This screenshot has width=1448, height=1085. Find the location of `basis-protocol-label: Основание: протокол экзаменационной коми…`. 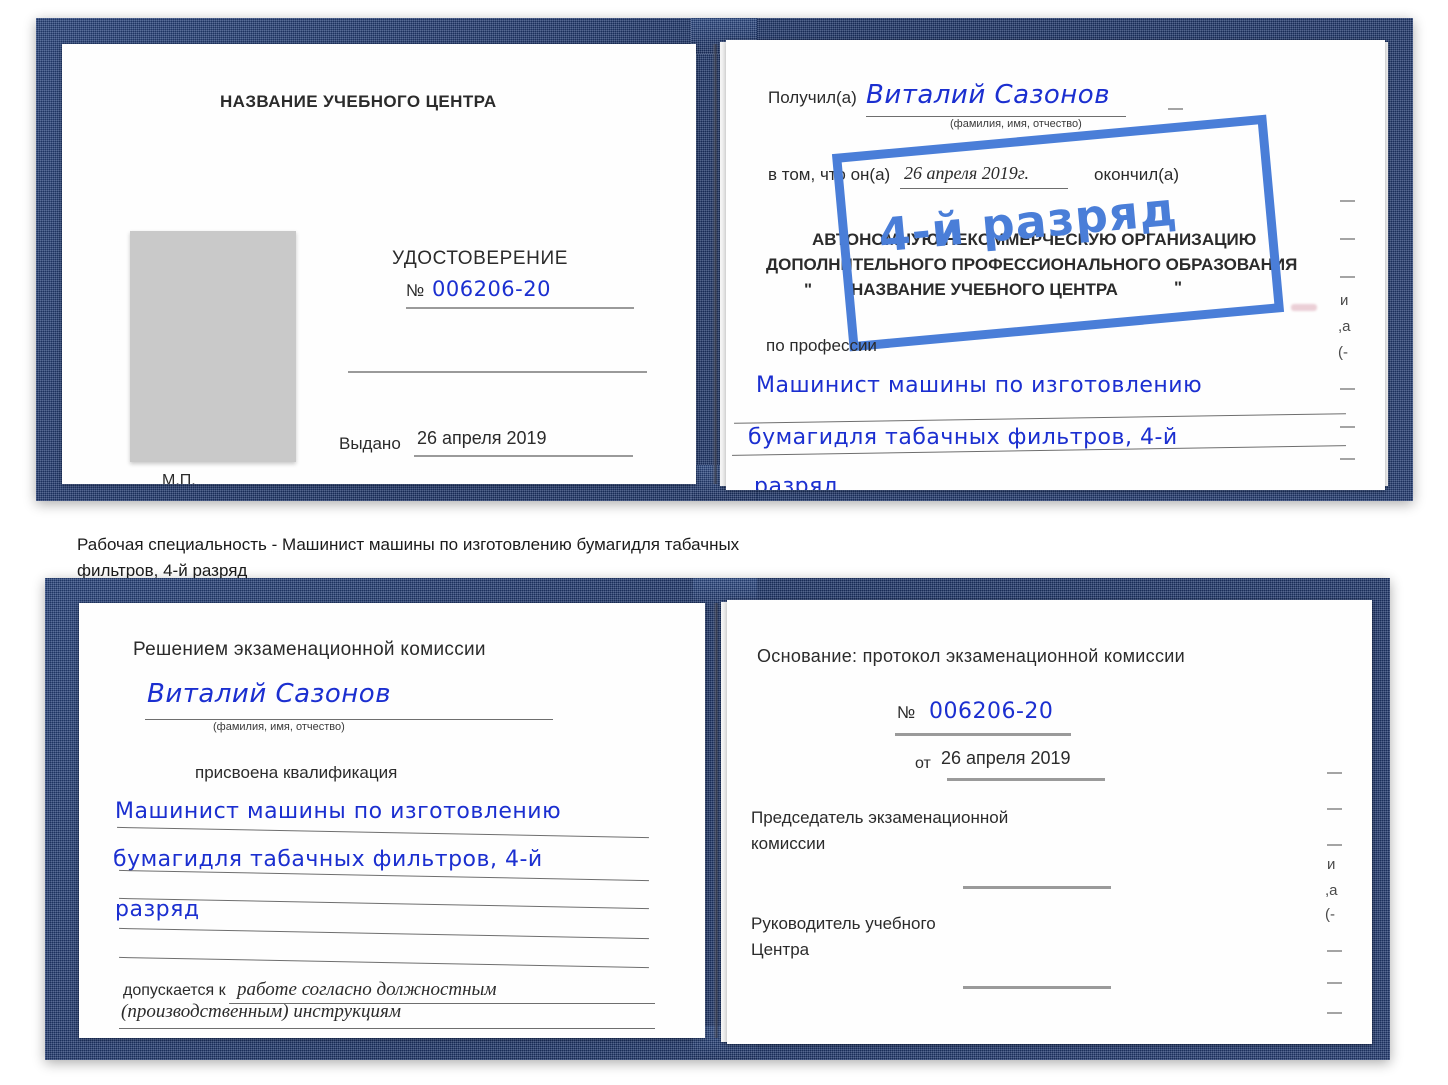

basis-protocol-label: Основание: протокол экзаменационной коми… is located at coordinates (971, 656).